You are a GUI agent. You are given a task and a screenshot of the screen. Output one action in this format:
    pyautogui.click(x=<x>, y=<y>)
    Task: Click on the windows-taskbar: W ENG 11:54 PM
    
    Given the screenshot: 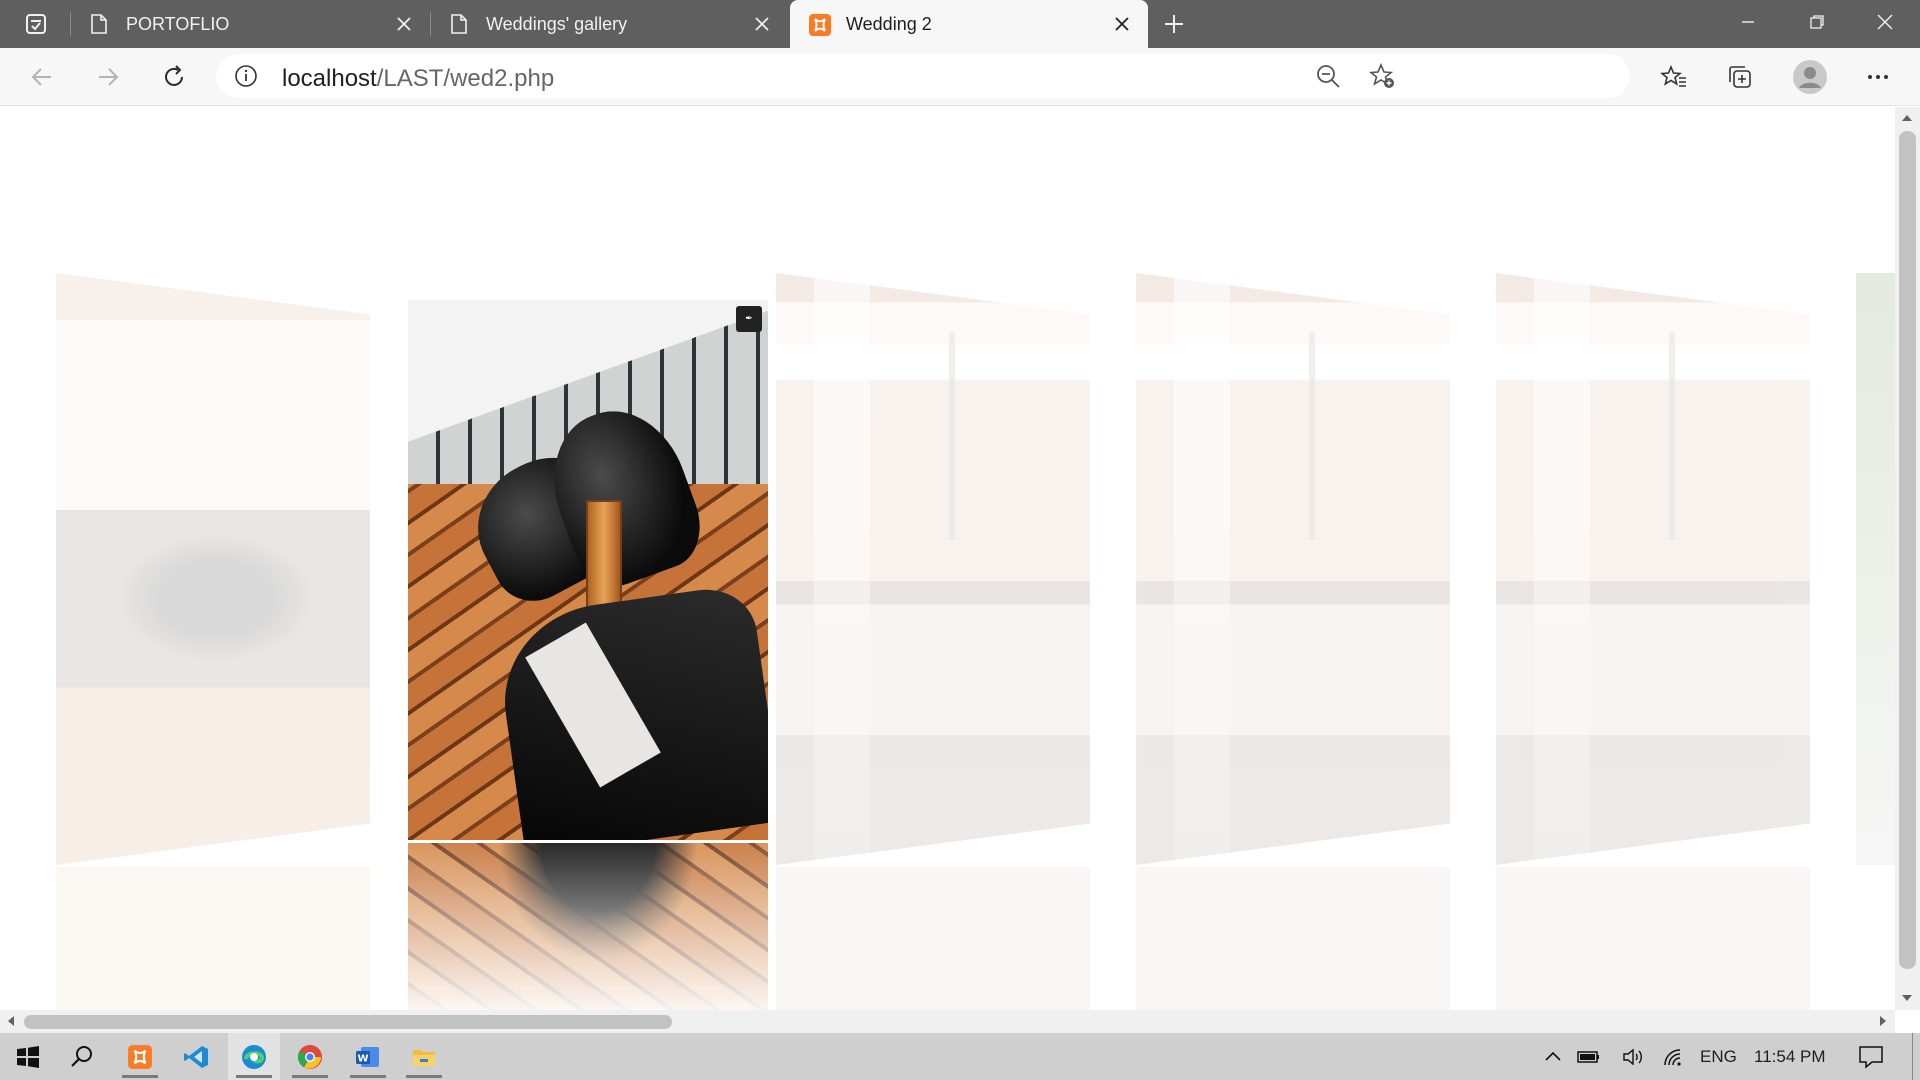 What is the action you would take?
    pyautogui.click(x=960, y=1056)
    